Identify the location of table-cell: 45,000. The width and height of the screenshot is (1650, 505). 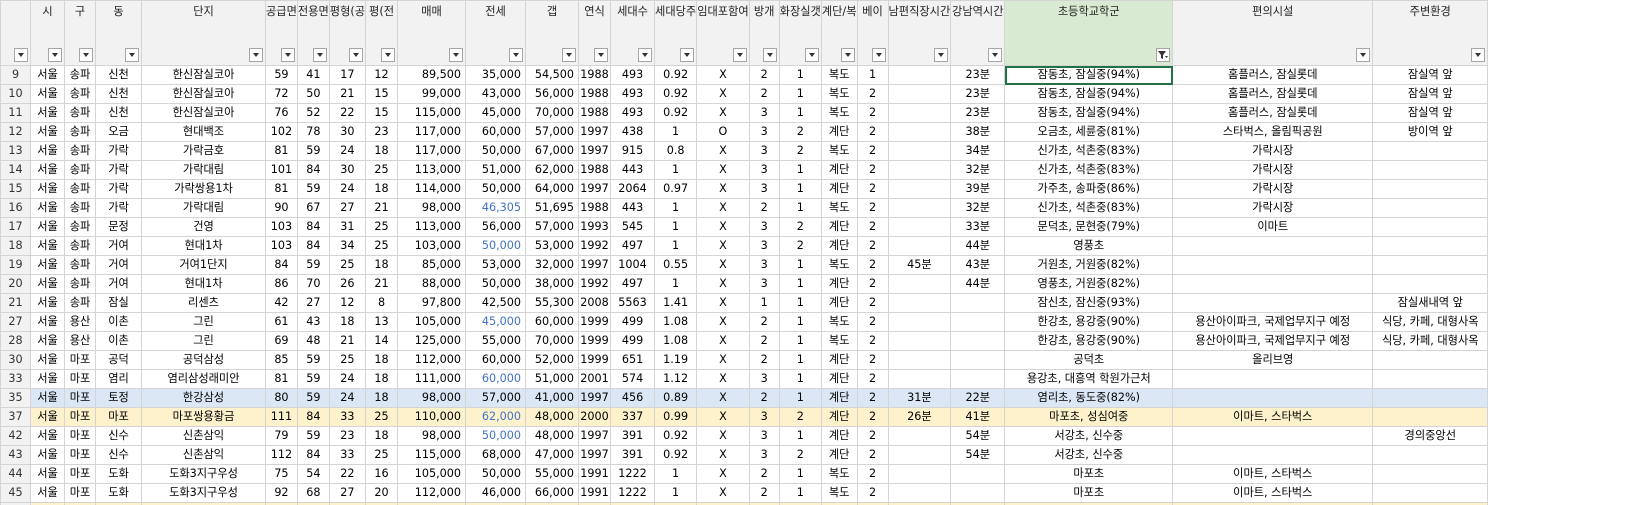
(496, 322).